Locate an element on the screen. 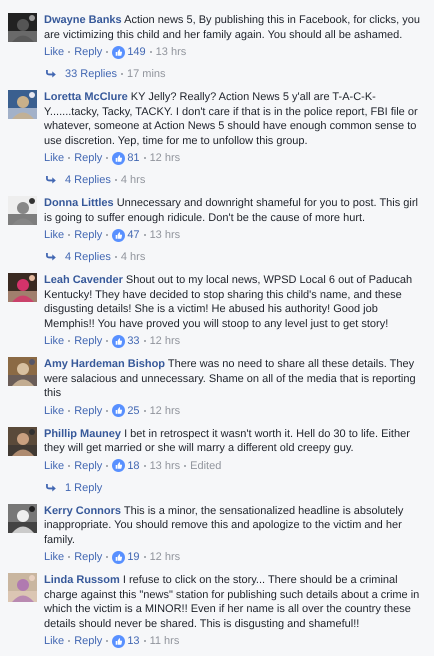  replies-link: 33 Replies is located at coordinates (91, 74).